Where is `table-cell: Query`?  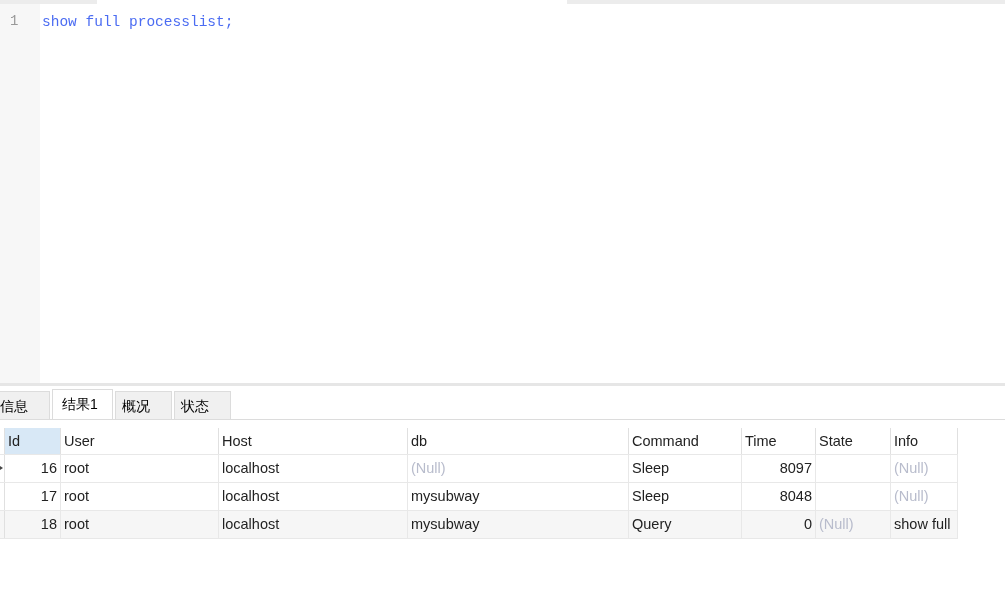 table-cell: Query is located at coordinates (652, 524).